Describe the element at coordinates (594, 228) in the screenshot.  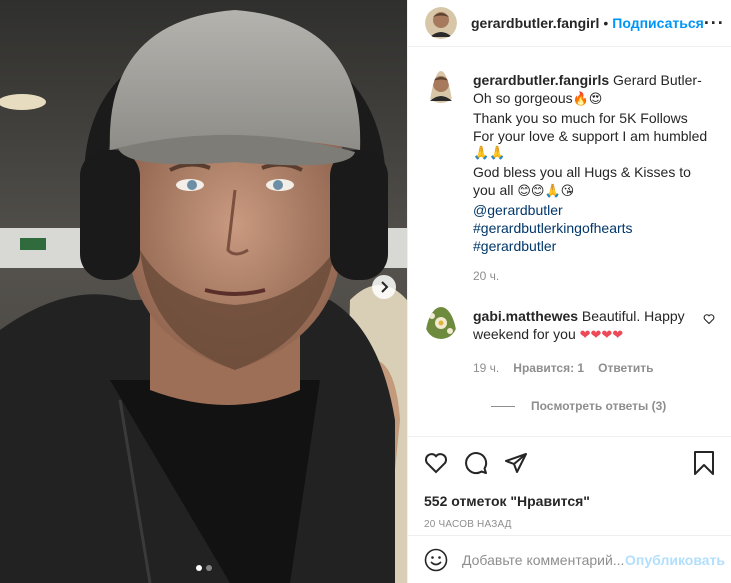
I see `hashtag-link: #gerardbutlerkingofhearts` at that location.